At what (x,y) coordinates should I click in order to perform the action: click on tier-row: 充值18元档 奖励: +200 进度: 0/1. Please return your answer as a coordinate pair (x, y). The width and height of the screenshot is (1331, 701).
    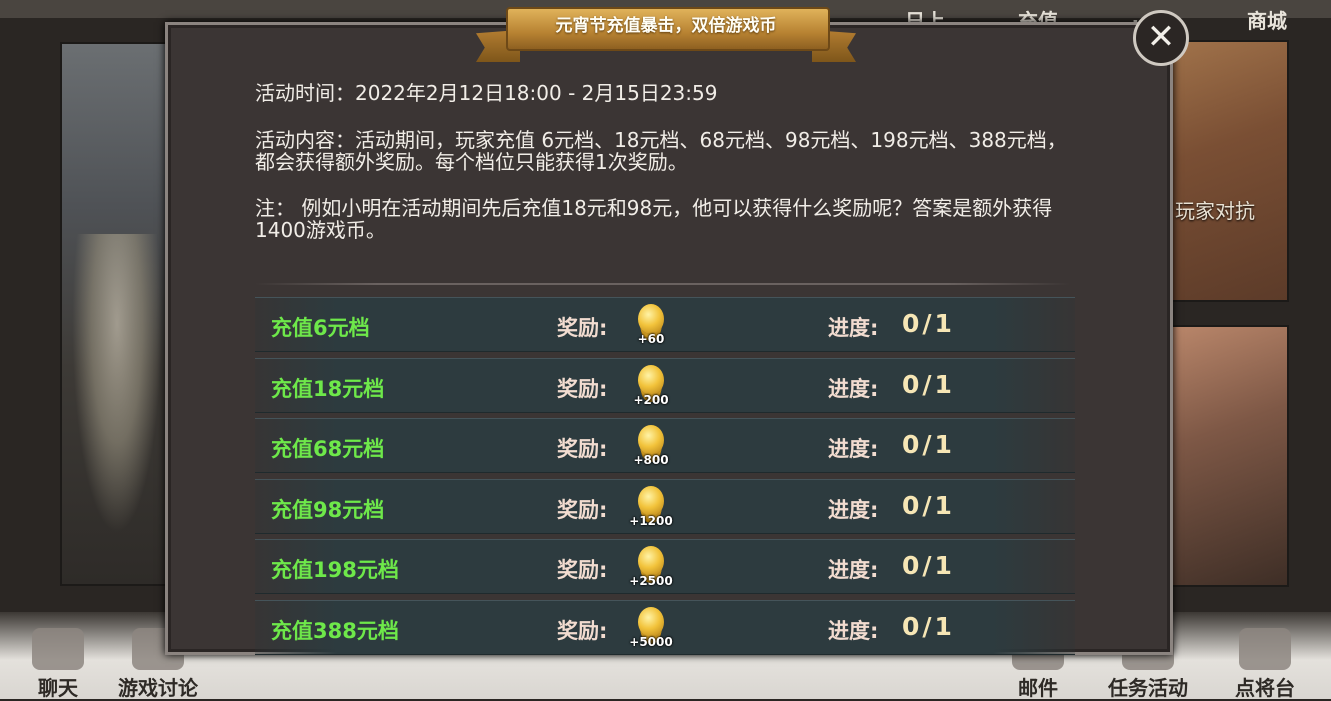
    Looking at the image, I should click on (665, 385).